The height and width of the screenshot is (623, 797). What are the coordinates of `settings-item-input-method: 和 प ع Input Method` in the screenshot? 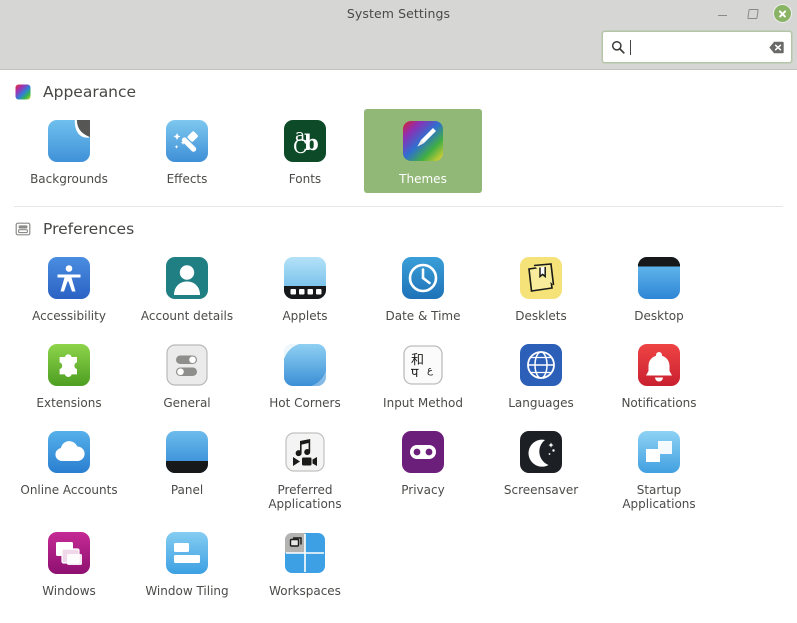 It's located at (423, 375).